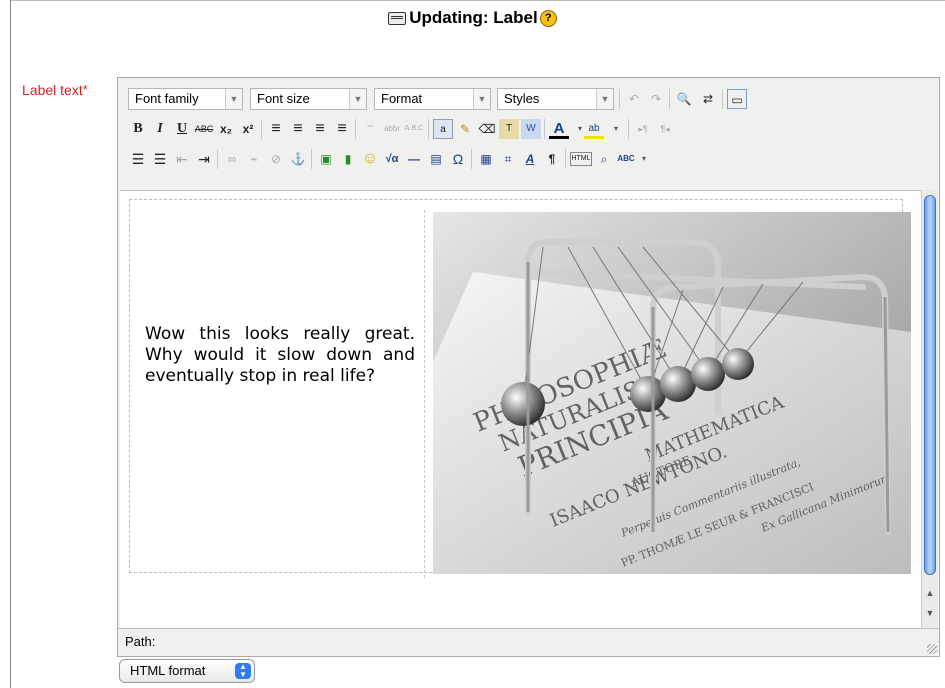  Describe the element at coordinates (342, 129) in the screenshot. I see `align-justify-icon: ≡` at that location.